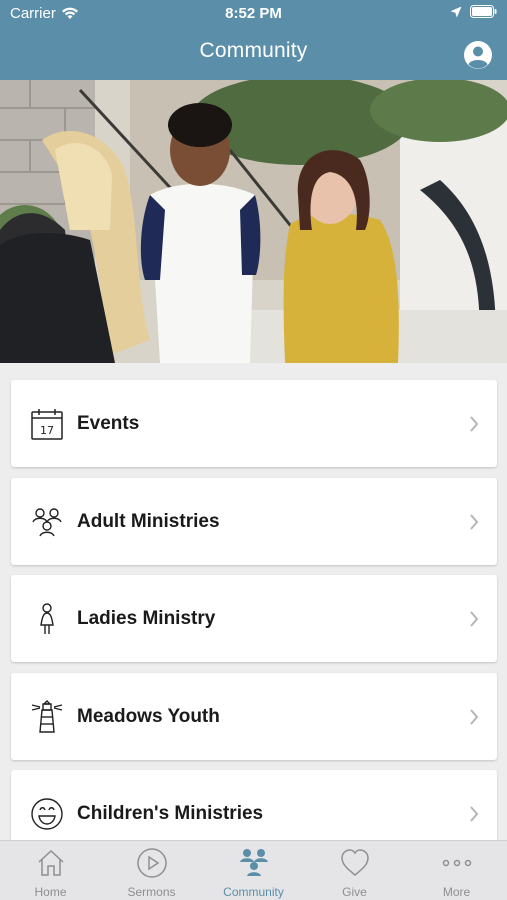 The height and width of the screenshot is (900, 507). I want to click on home-icon, so click(51, 862).